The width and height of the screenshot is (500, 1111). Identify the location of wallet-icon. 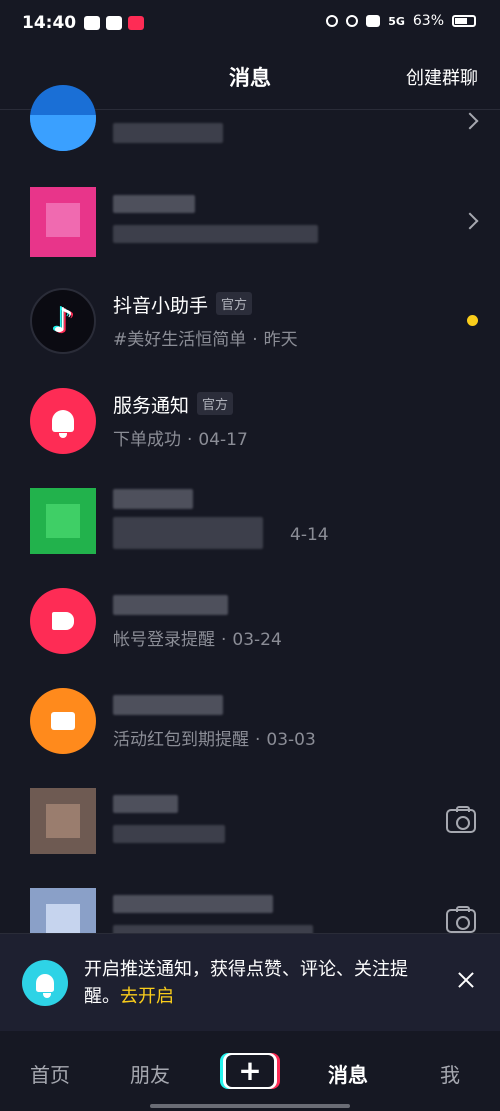
(63, 721).